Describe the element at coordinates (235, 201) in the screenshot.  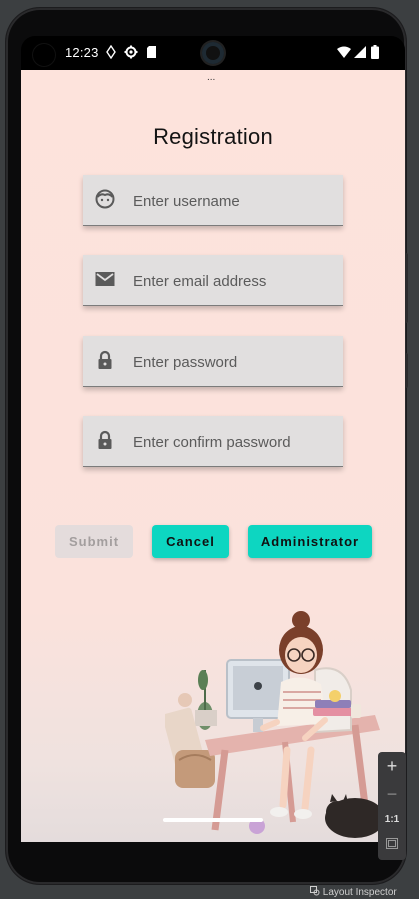
I see `username-input` at that location.